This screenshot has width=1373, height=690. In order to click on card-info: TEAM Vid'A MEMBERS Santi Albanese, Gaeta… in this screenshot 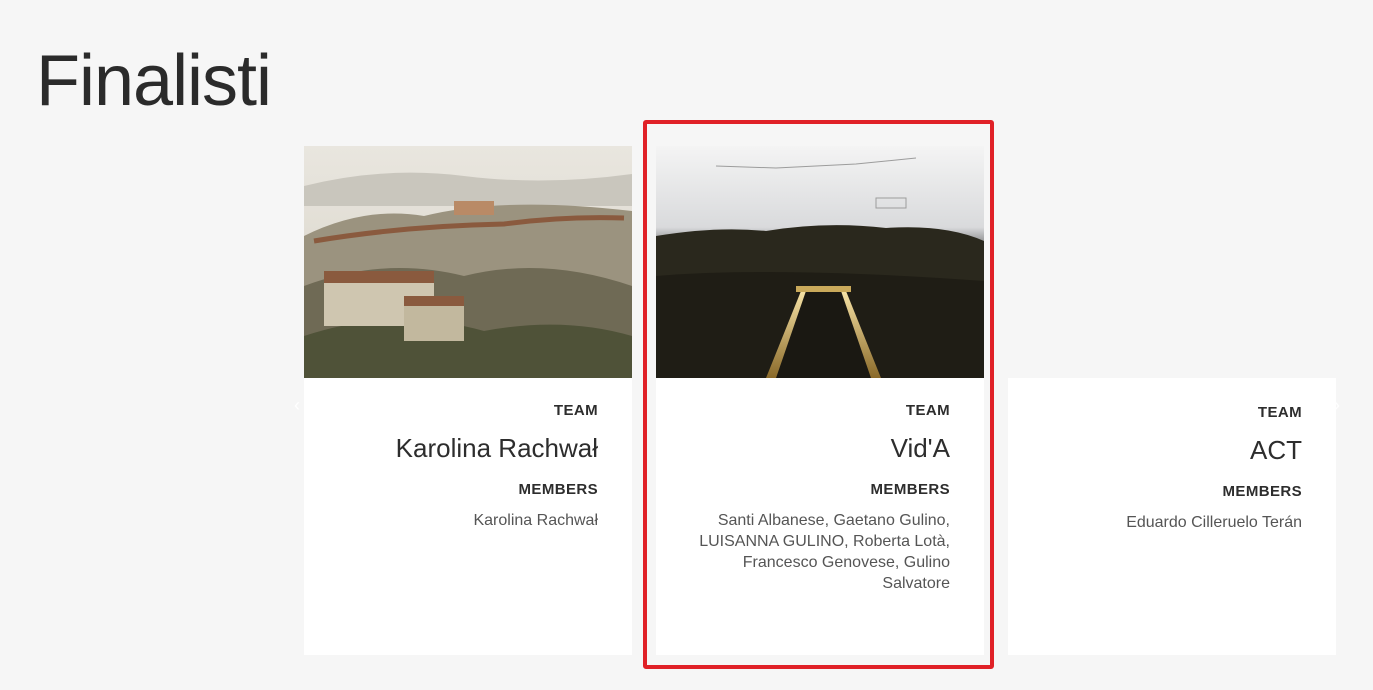, I will do `click(820, 486)`.